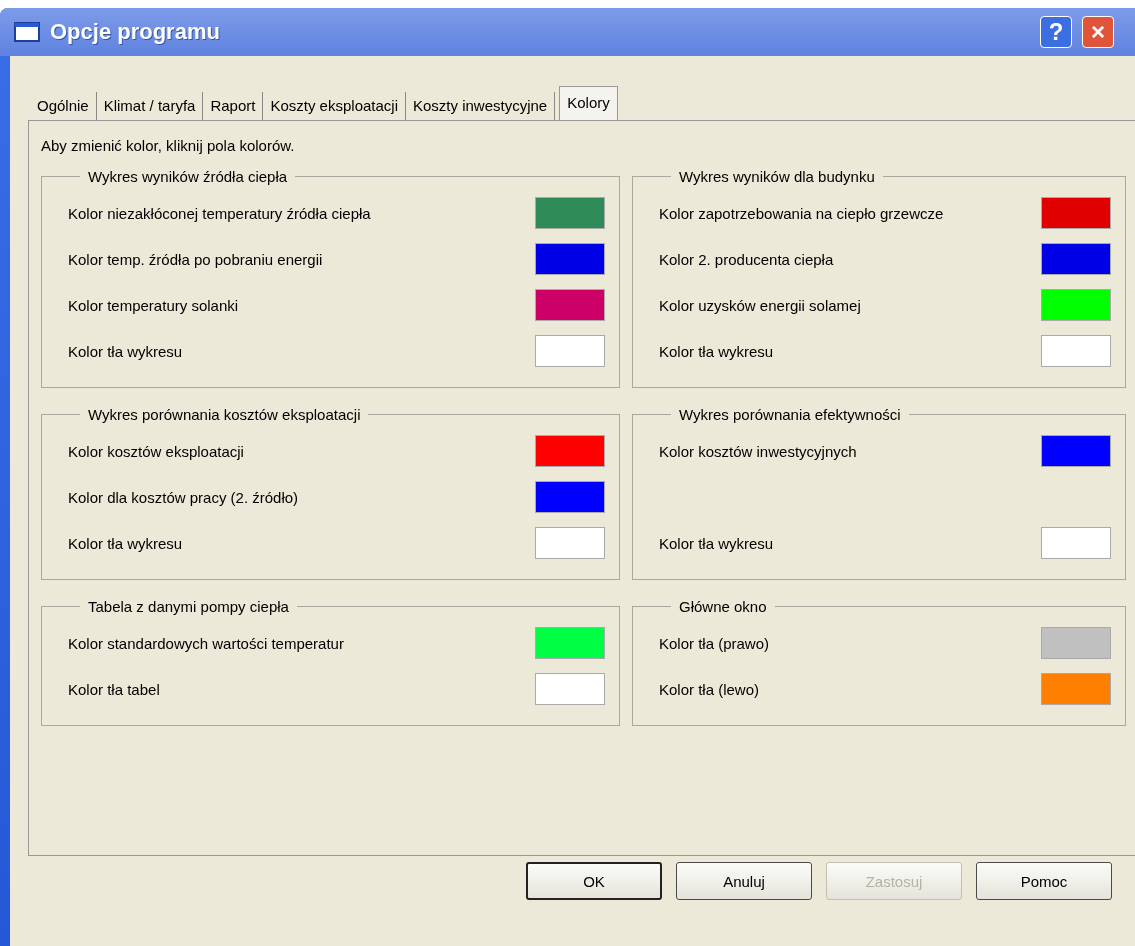  What do you see at coordinates (27, 32) in the screenshot?
I see `window-icon` at bounding box center [27, 32].